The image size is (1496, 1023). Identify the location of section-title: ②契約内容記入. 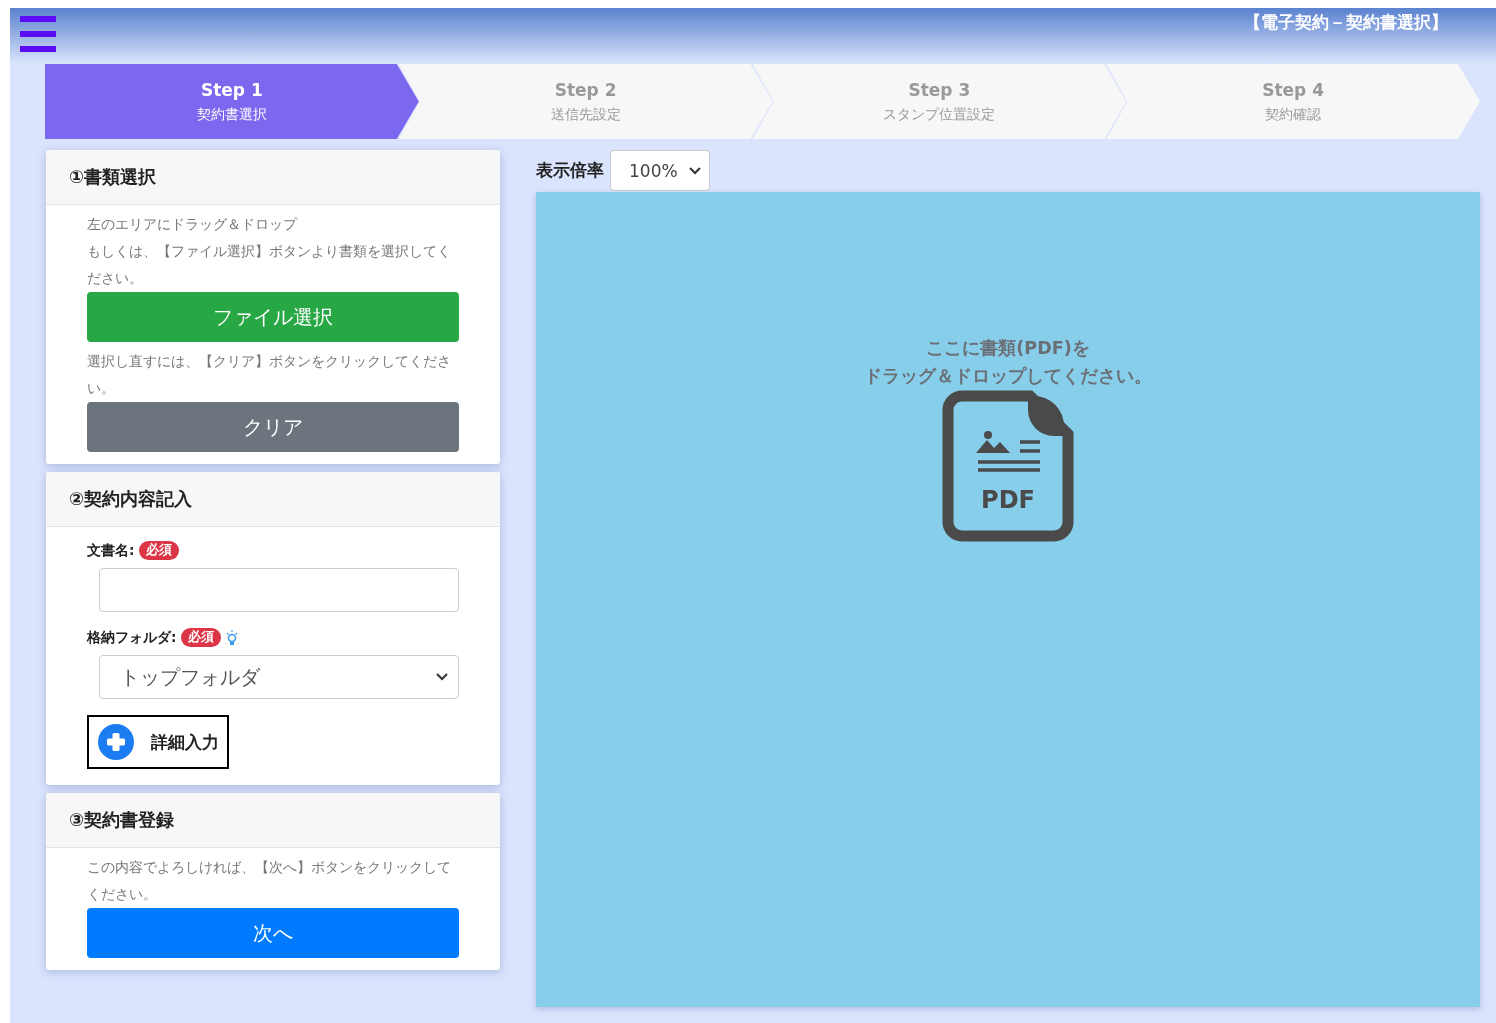
(131, 499).